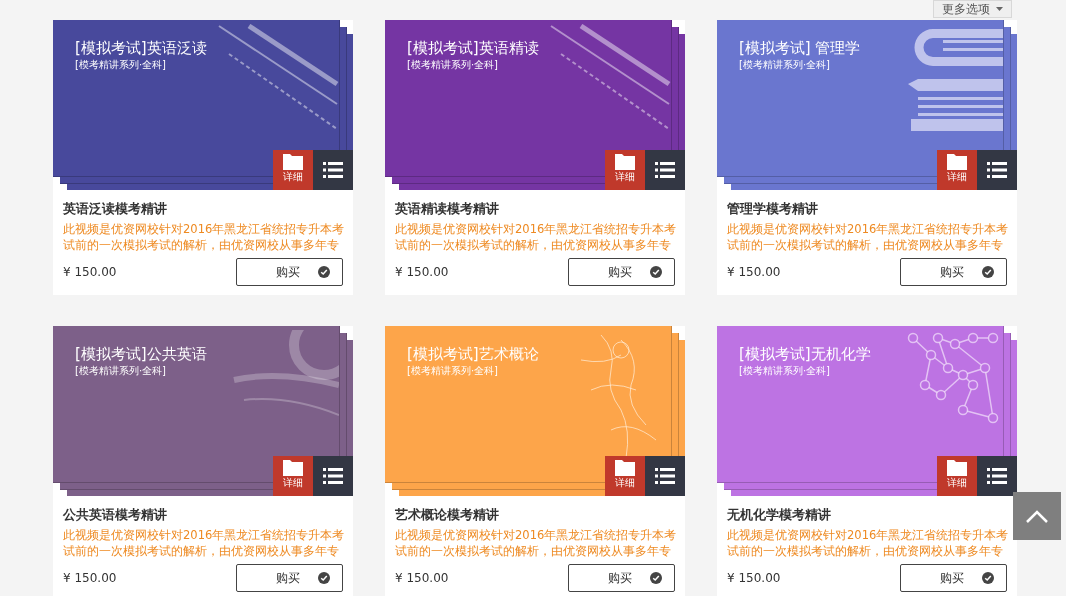  Describe the element at coordinates (473, 354) in the screenshot. I see `cover-title: [模拟考试]艺术概论` at that location.